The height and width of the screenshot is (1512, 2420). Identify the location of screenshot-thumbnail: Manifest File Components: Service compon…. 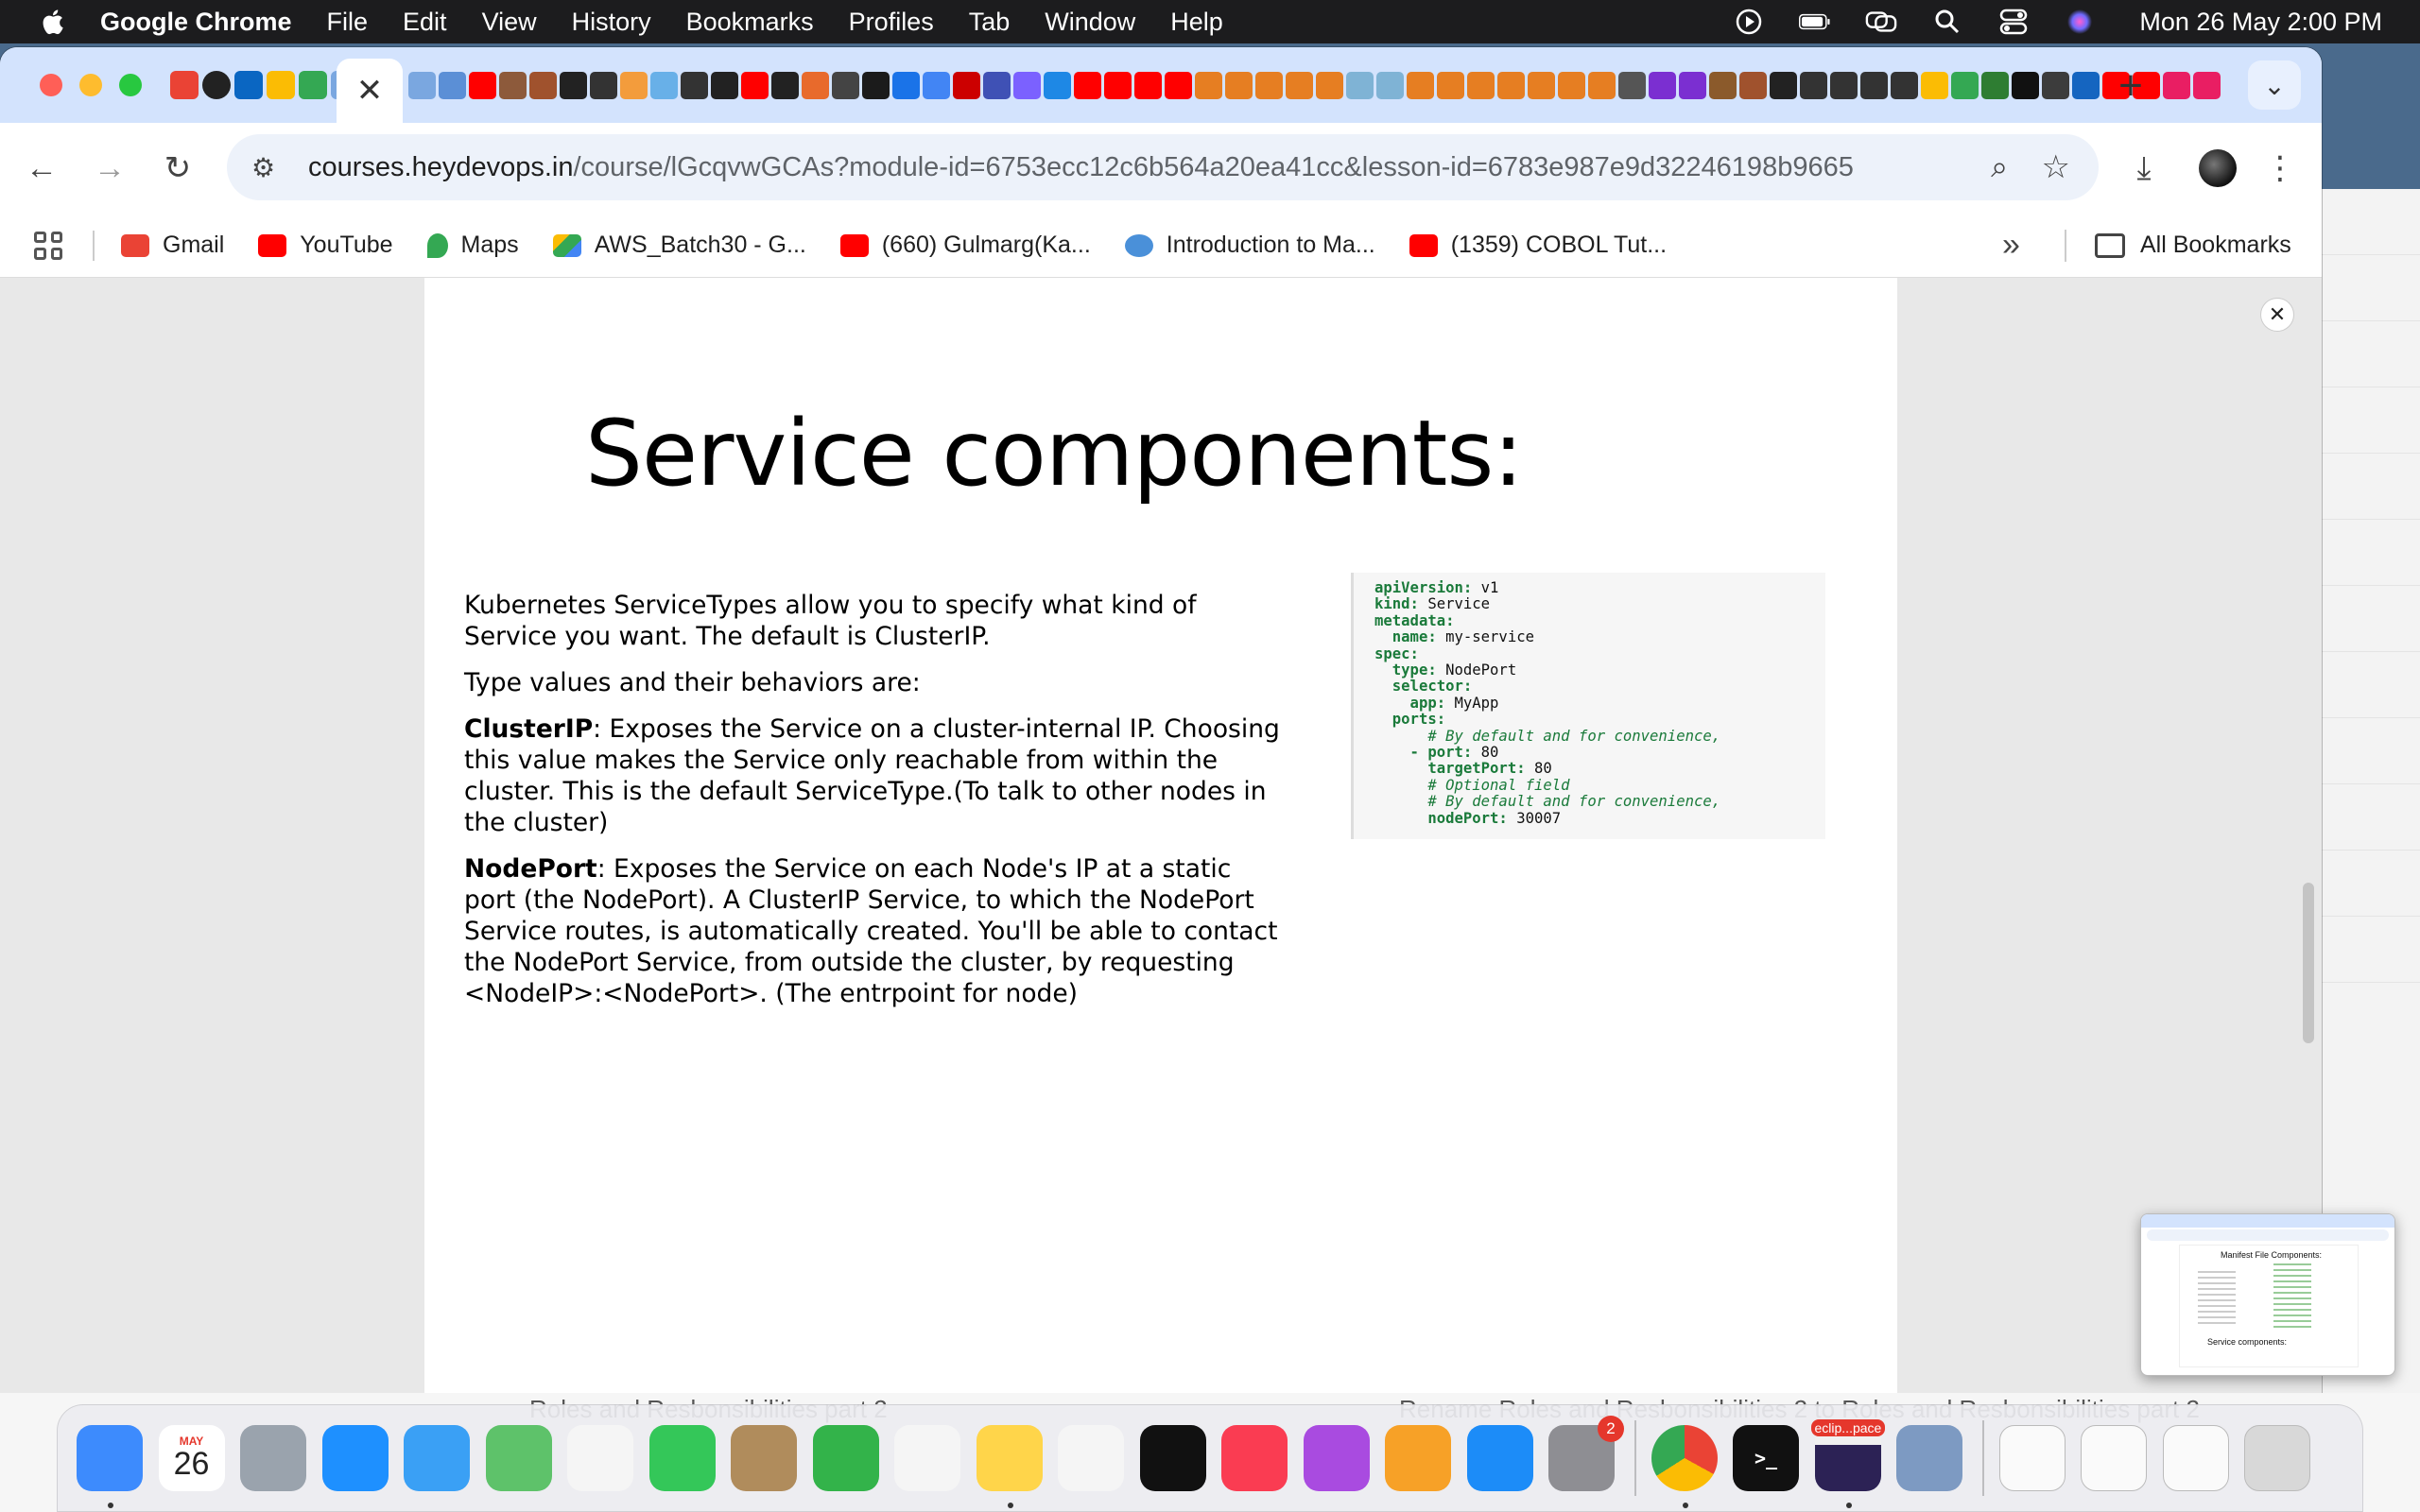
(2267, 1294).